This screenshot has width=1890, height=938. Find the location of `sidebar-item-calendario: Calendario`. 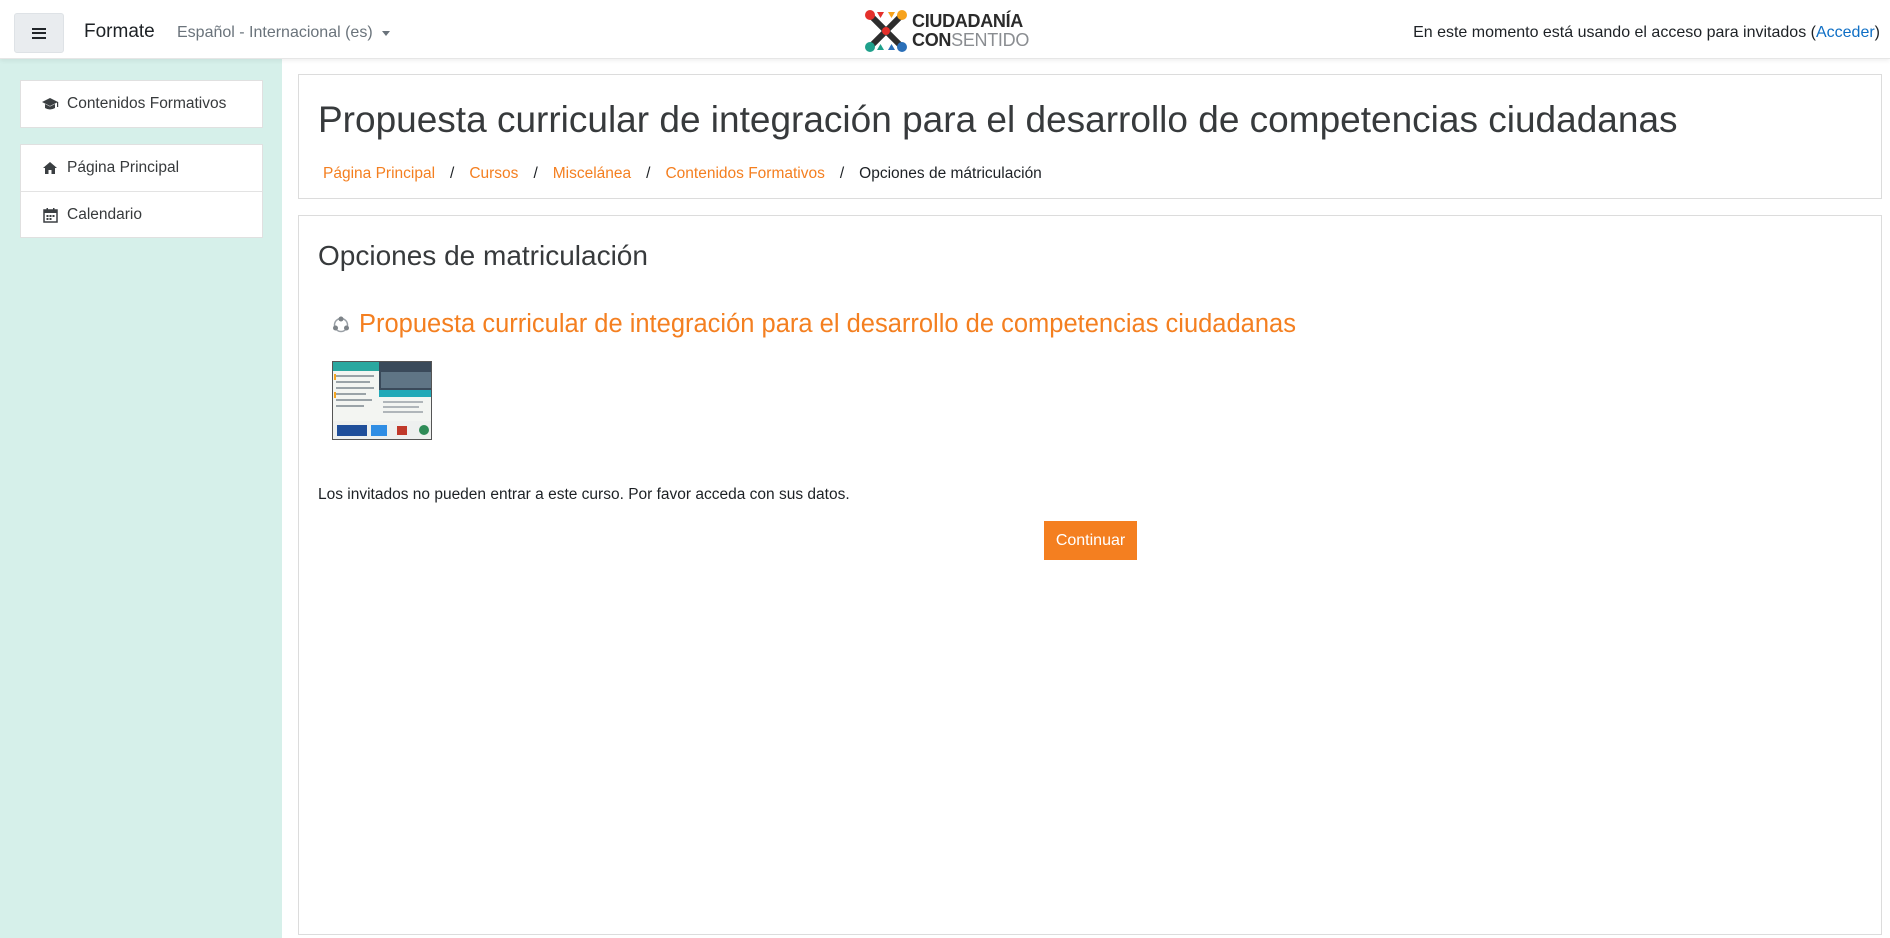

sidebar-item-calendario: Calendario is located at coordinates (141, 214).